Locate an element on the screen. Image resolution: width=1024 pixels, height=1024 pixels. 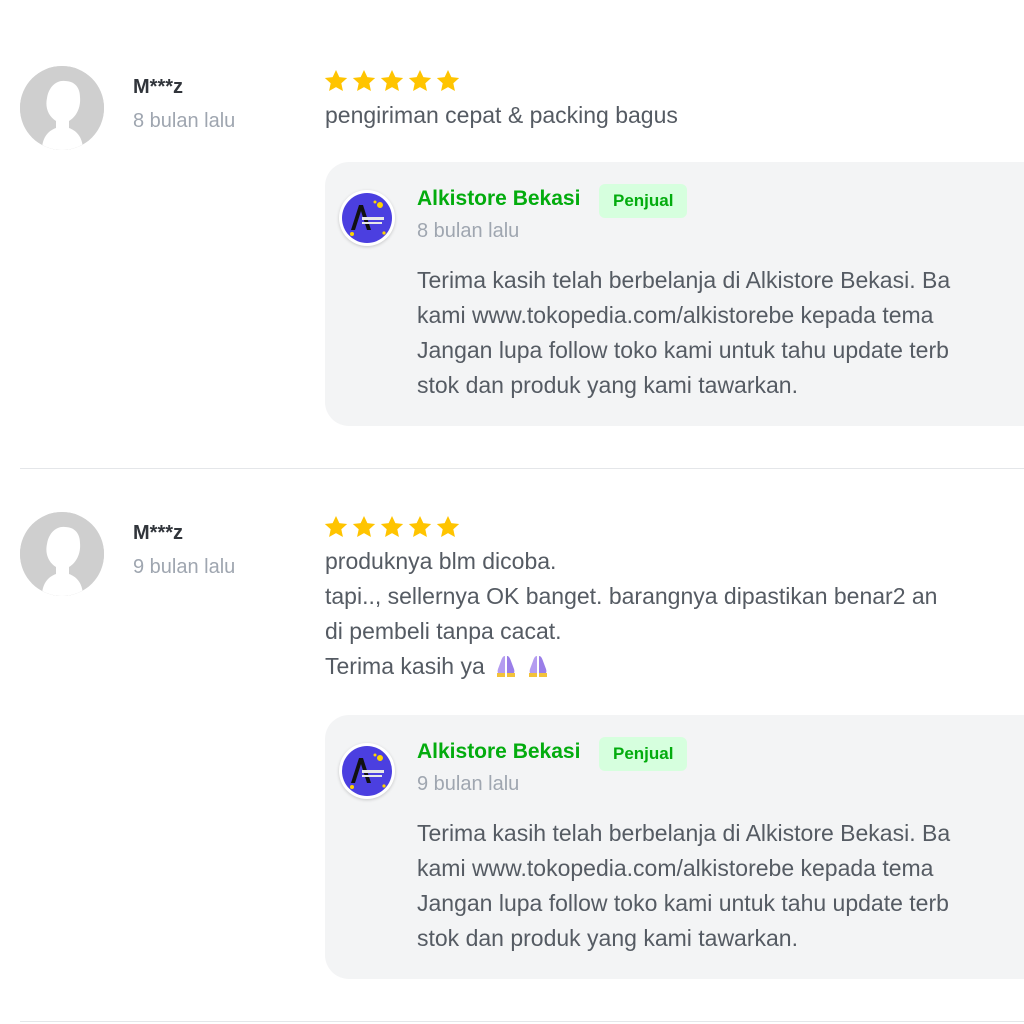
review-text-line: di pembeli tanpa cacat. is located at coordinates (443, 631).